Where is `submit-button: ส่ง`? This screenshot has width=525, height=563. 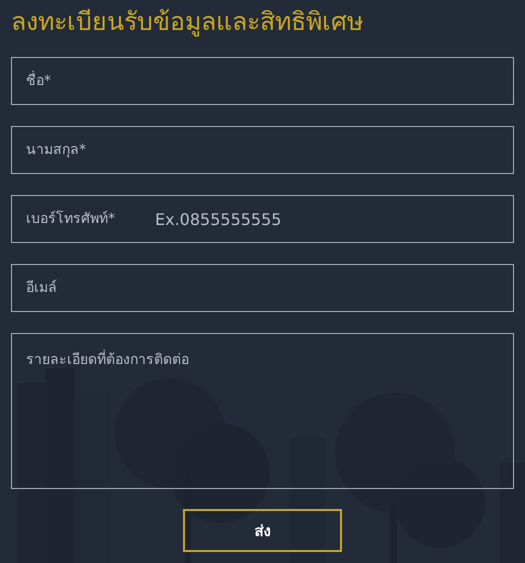 submit-button: ส่ง is located at coordinates (262, 530).